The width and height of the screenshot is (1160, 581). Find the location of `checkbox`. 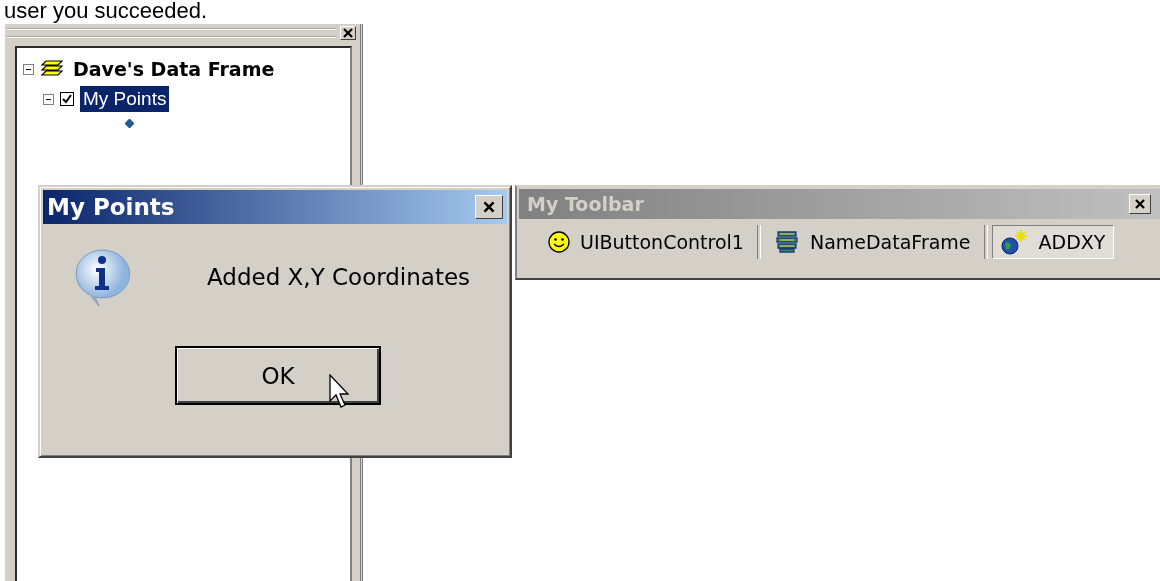

checkbox is located at coordinates (67, 99).